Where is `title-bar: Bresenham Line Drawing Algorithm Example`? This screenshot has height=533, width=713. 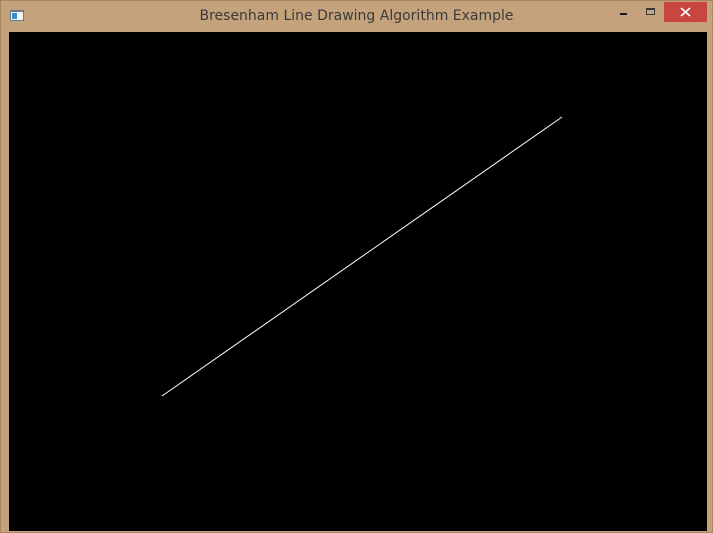
title-bar: Bresenham Line Drawing Algorithm Example is located at coordinates (356, 16).